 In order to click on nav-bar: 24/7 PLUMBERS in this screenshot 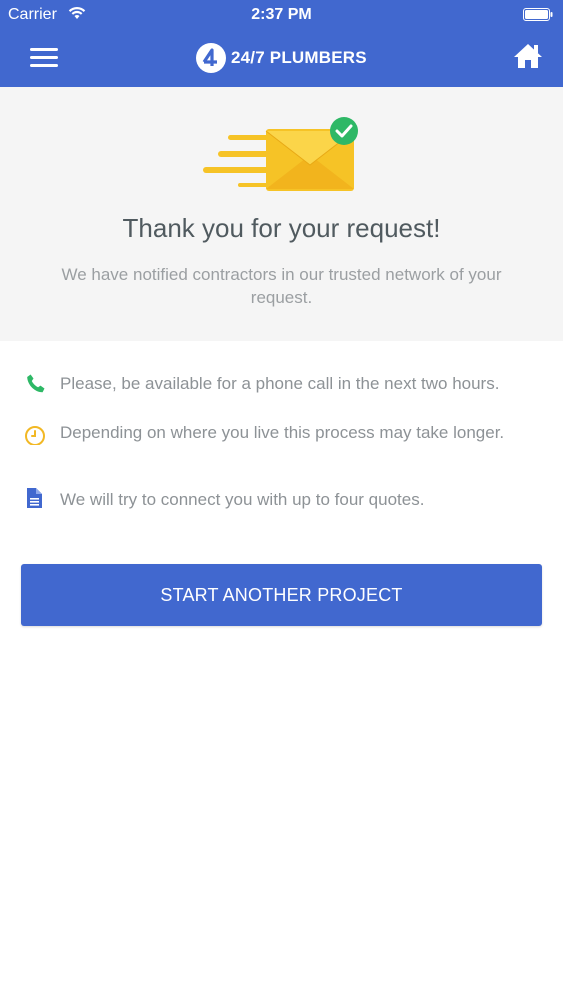, I will do `click(281, 58)`.